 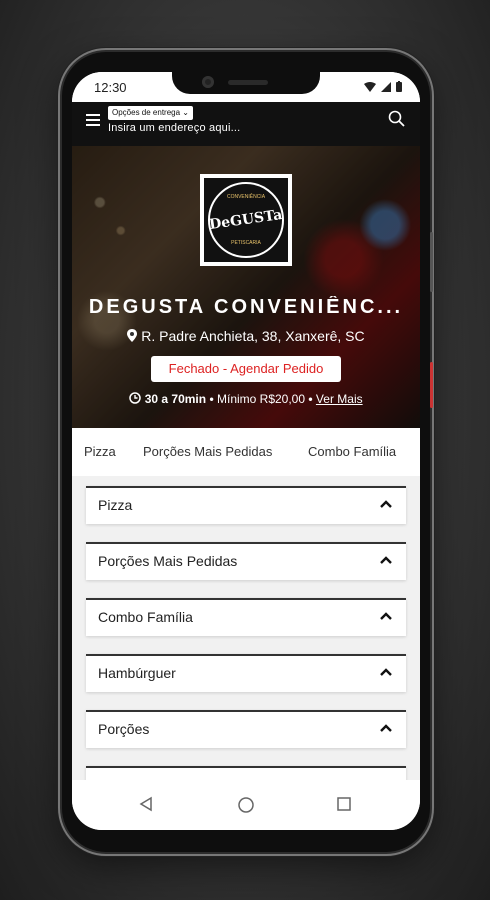 What do you see at coordinates (246, 243) in the screenshot?
I see `logo-text-bottom: PETISCARIA` at bounding box center [246, 243].